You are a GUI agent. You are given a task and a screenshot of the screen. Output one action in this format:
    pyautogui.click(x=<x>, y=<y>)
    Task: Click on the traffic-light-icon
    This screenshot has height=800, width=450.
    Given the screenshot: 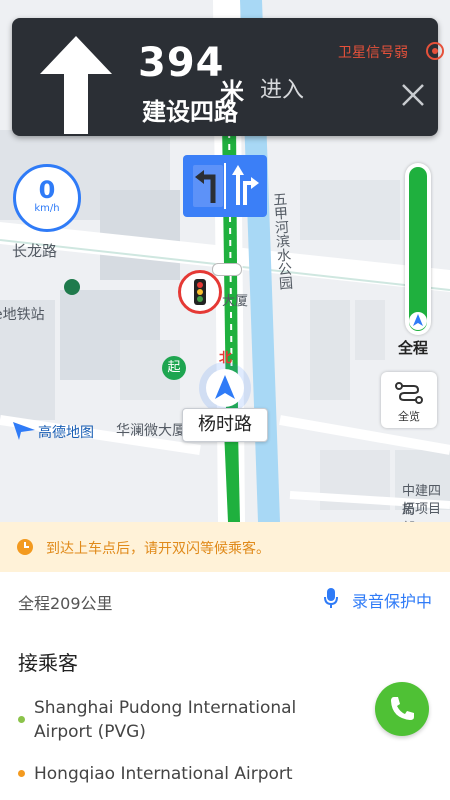 What is the action you would take?
    pyautogui.click(x=200, y=292)
    